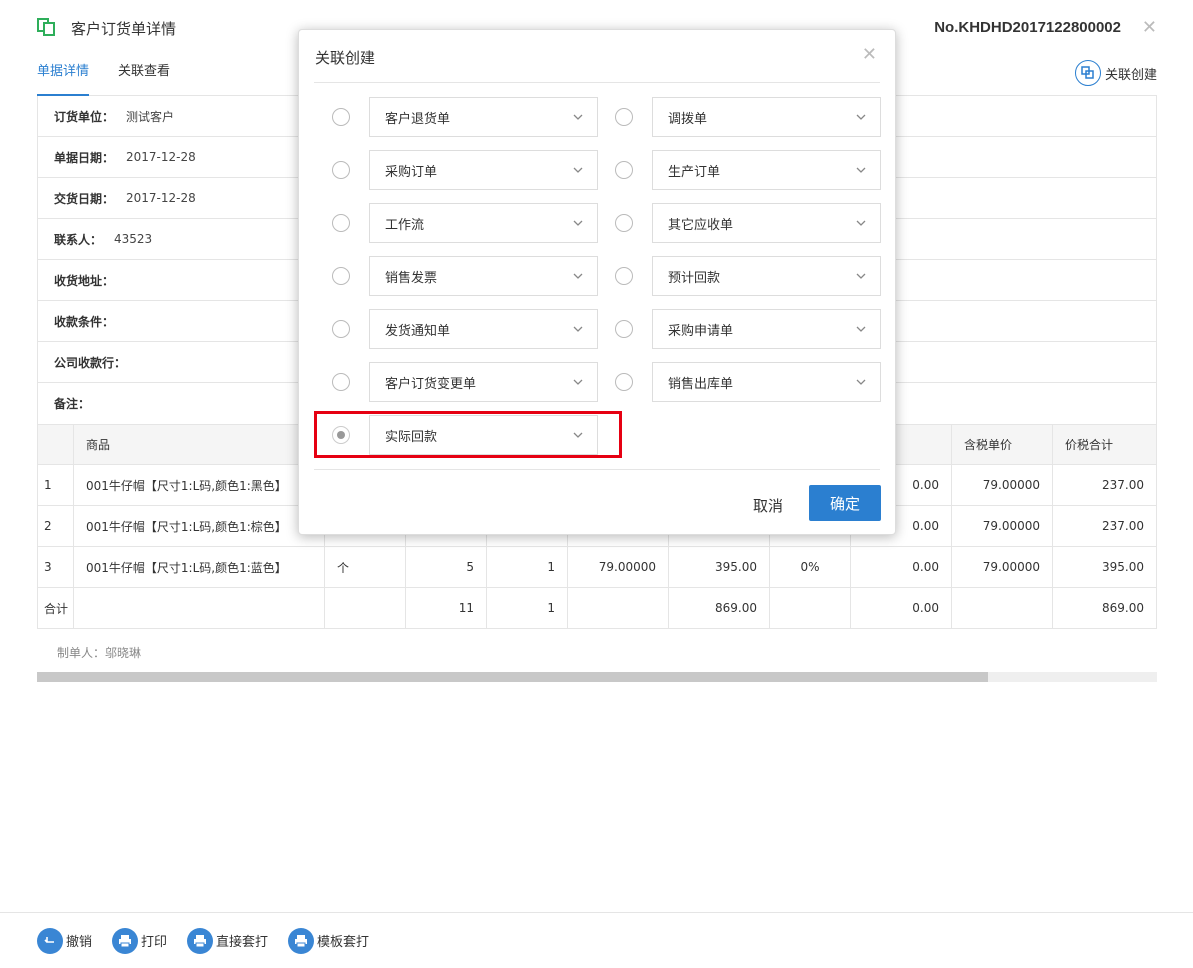 The image size is (1193, 968). Describe the element at coordinates (766, 117) in the screenshot. I see `option-select: 调拨单` at that location.